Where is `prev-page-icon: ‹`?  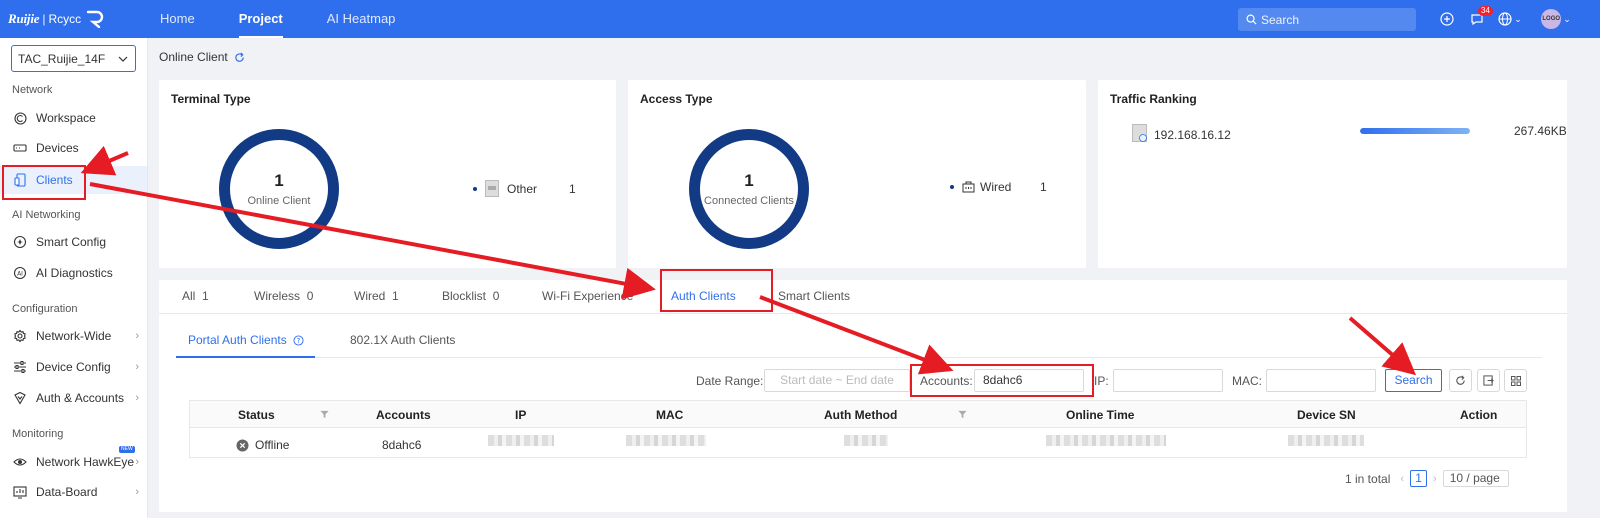
prev-page-icon: ‹ is located at coordinates (1402, 479).